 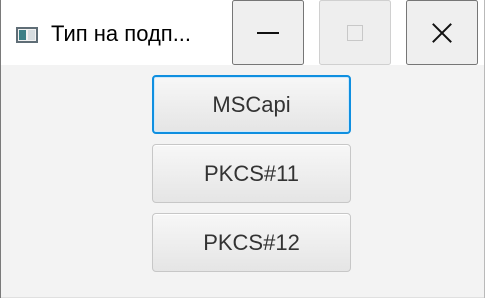 I want to click on java-window-icon, so click(x=27, y=35).